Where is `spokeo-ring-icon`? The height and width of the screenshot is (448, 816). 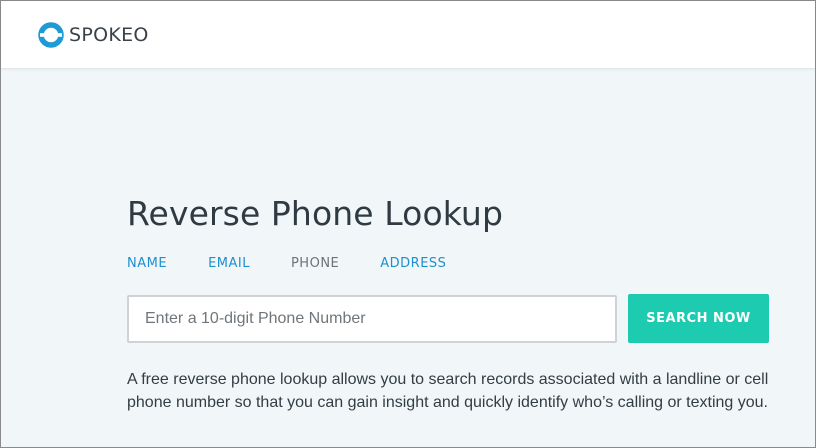 spokeo-ring-icon is located at coordinates (51, 35).